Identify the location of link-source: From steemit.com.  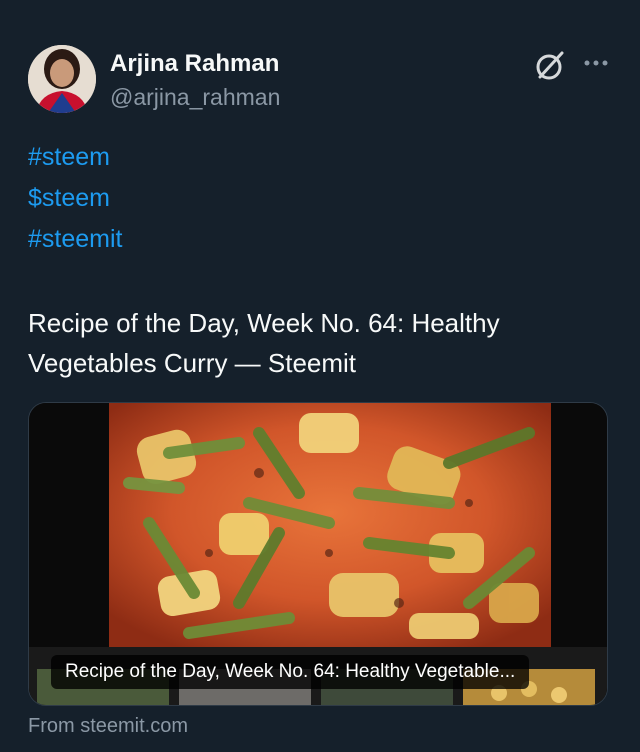
(108, 726).